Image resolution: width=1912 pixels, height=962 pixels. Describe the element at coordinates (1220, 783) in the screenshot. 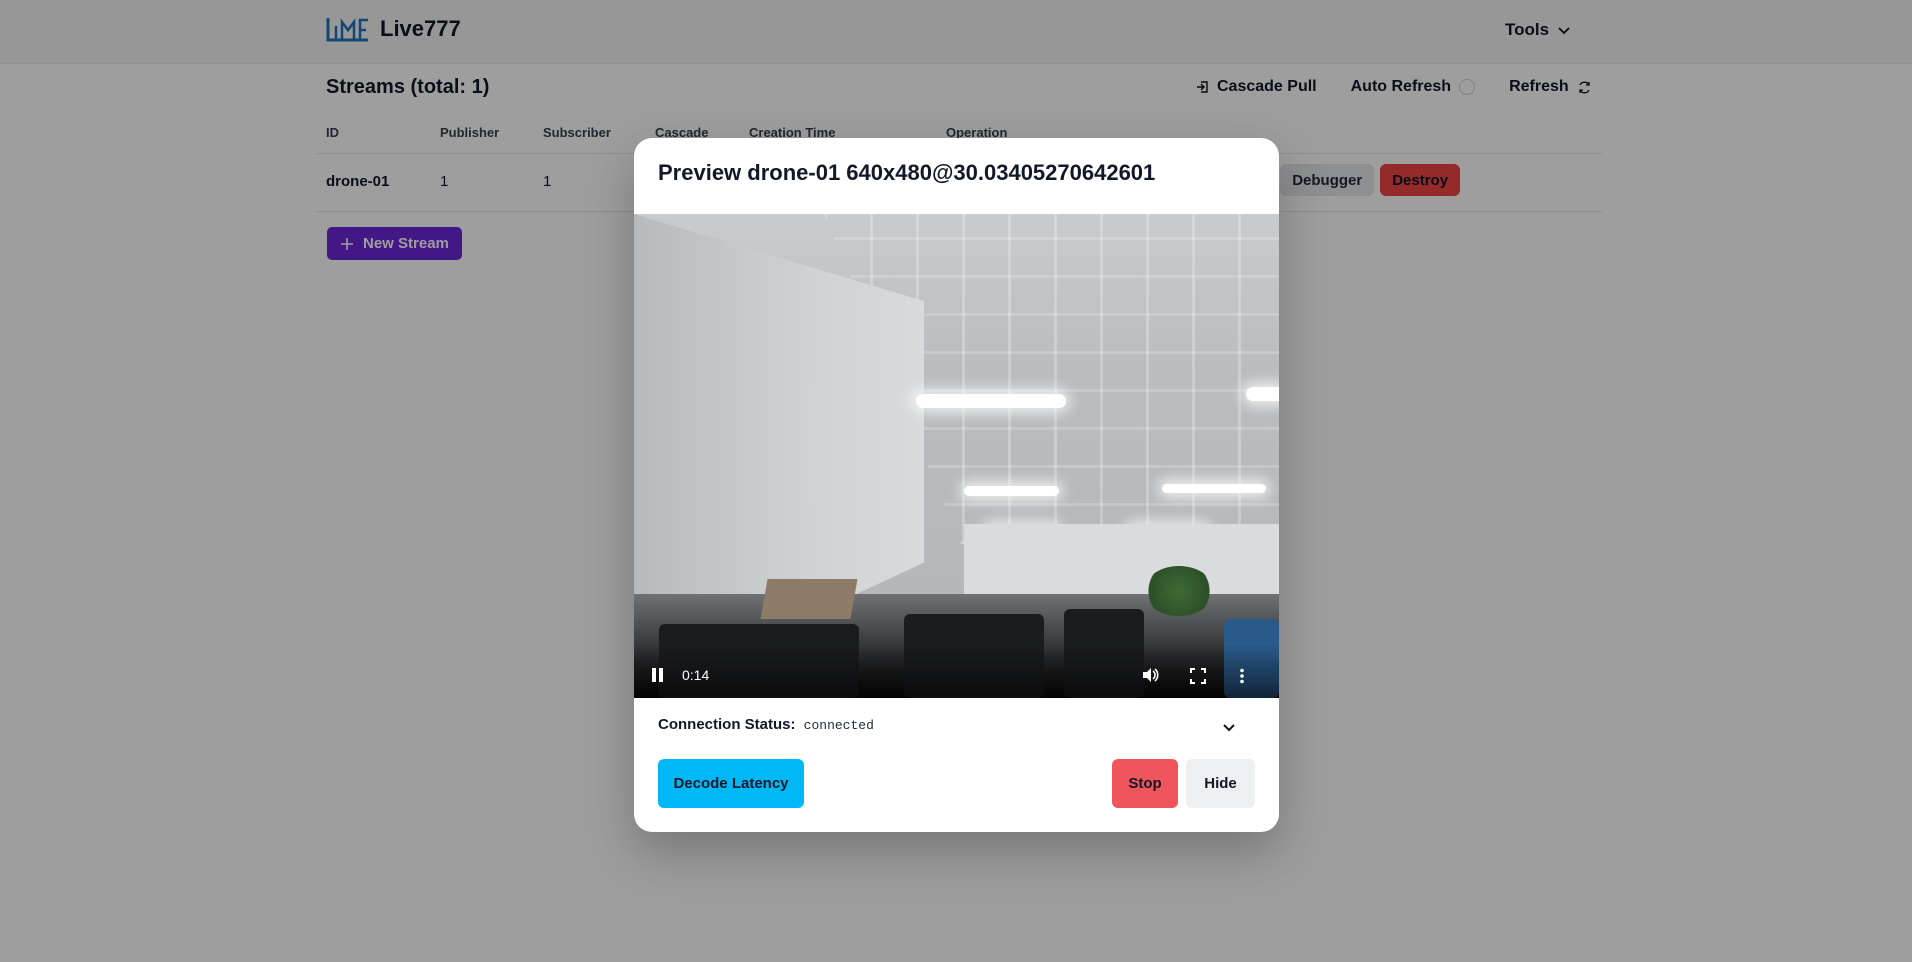

I see `hide-button: Hide` at that location.